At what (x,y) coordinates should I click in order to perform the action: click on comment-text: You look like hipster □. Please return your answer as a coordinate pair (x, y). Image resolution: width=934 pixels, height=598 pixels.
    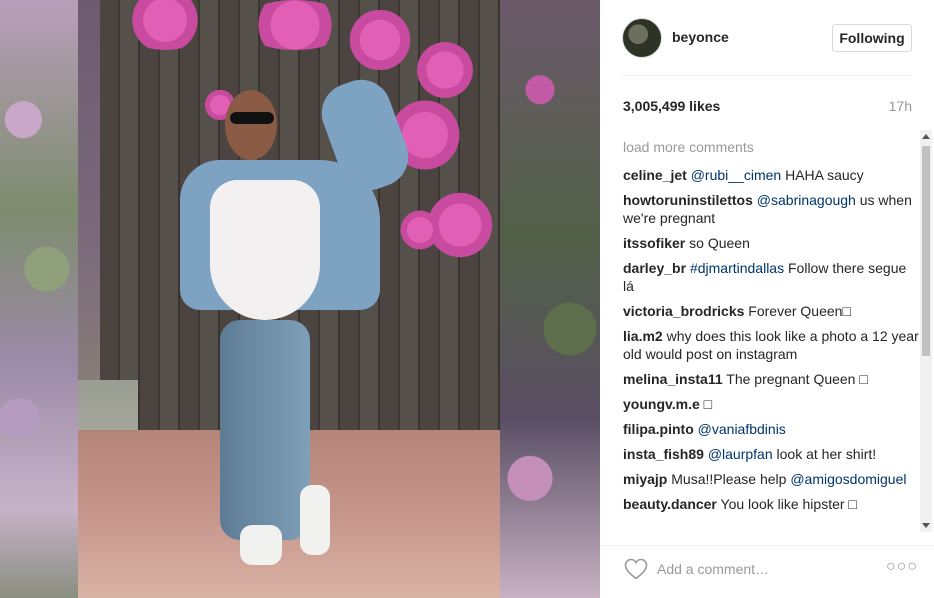
    Looking at the image, I should click on (788, 504).